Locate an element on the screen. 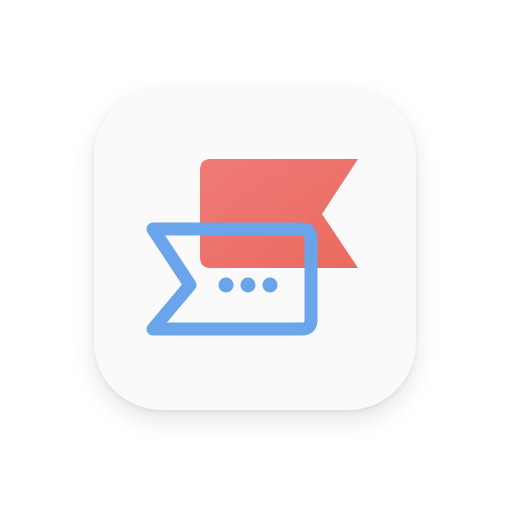  dot-left is located at coordinates (226, 285).